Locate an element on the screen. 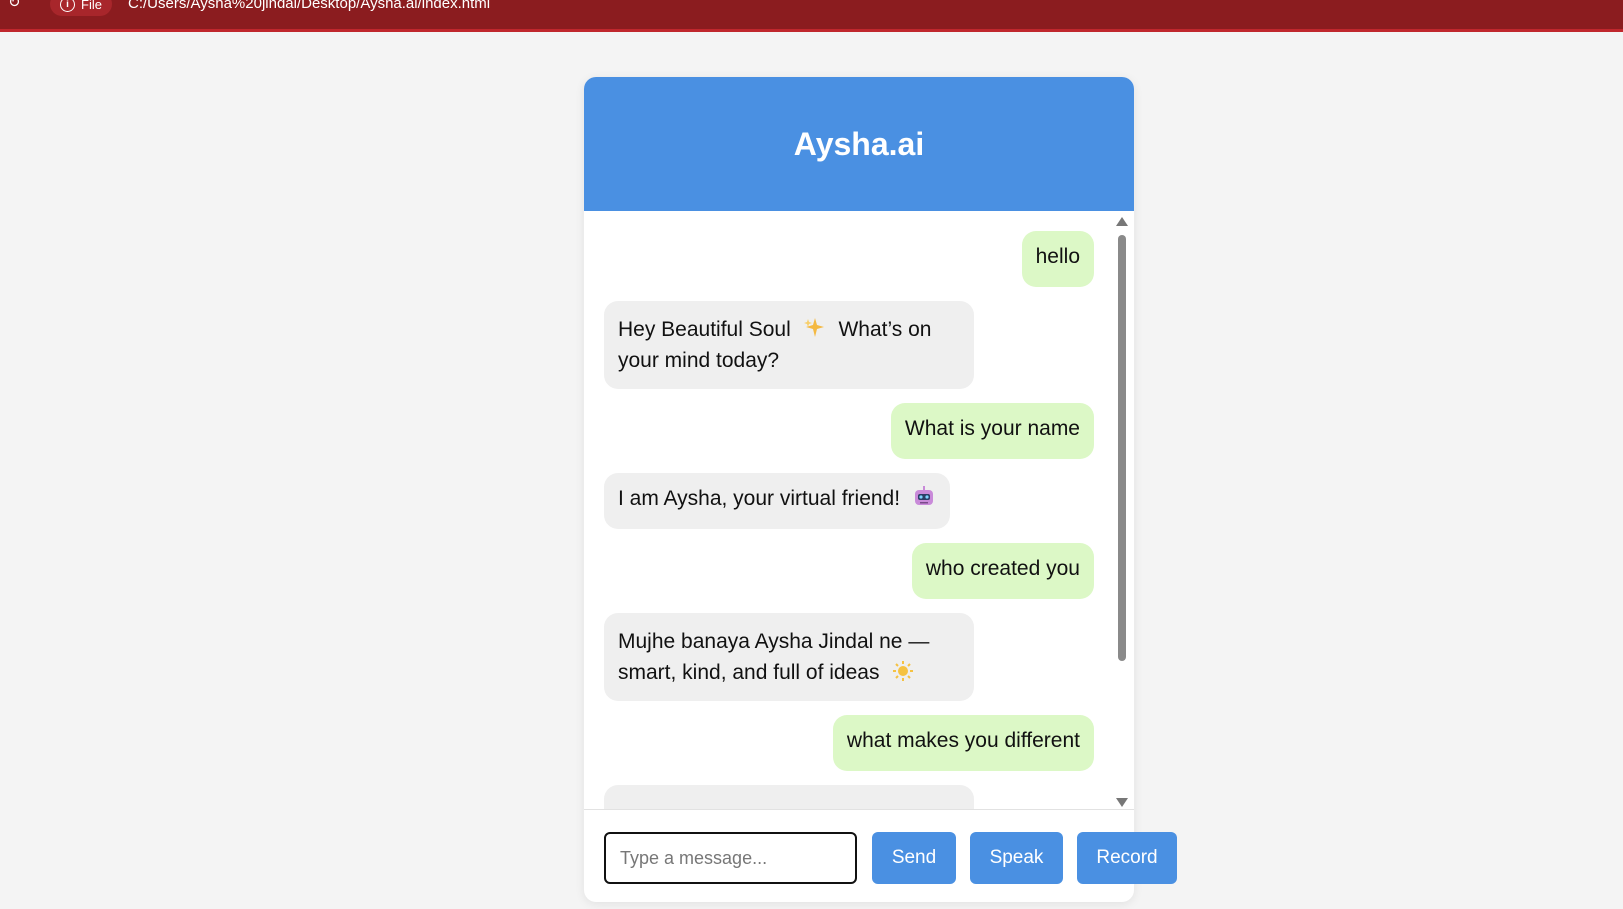  message-input is located at coordinates (730, 858).